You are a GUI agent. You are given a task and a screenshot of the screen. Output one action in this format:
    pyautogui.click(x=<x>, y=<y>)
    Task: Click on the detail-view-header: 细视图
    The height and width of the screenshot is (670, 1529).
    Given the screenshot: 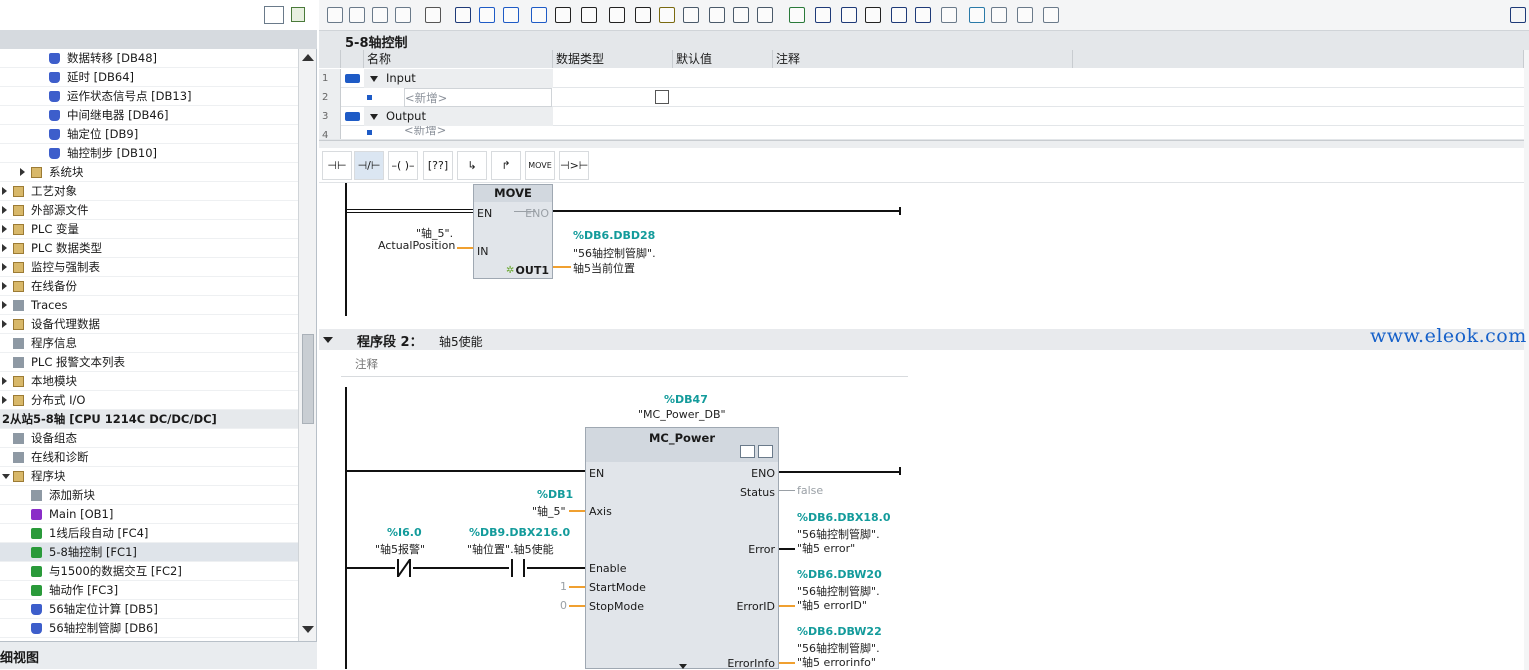 What is the action you would take?
    pyautogui.click(x=158, y=655)
    